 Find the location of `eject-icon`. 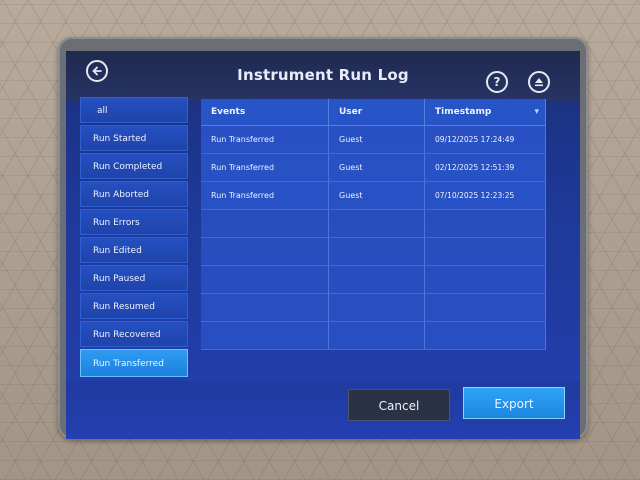

eject-icon is located at coordinates (539, 82).